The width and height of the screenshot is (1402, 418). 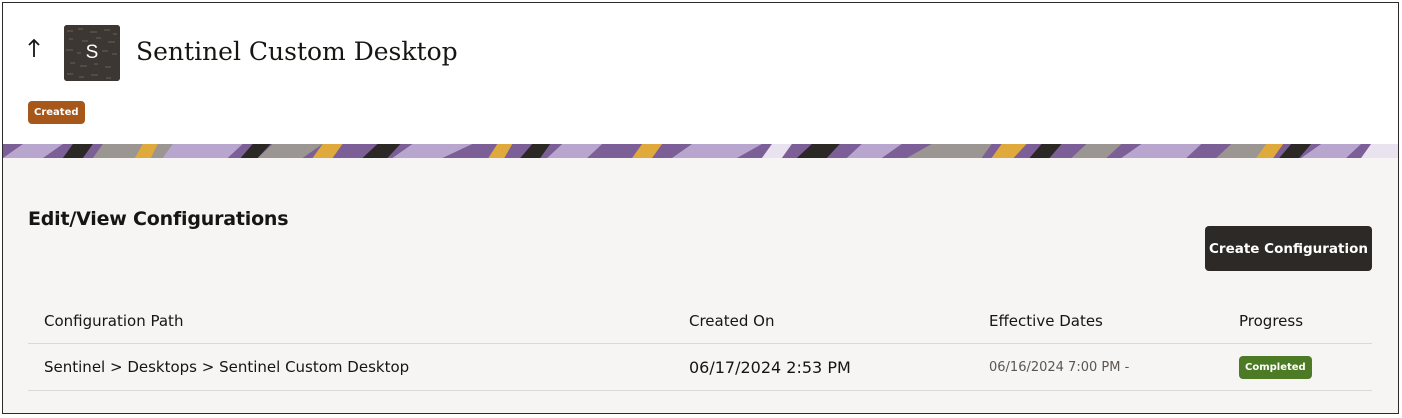 What do you see at coordinates (1271, 320) in the screenshot?
I see `column-header-progress: Progress` at bounding box center [1271, 320].